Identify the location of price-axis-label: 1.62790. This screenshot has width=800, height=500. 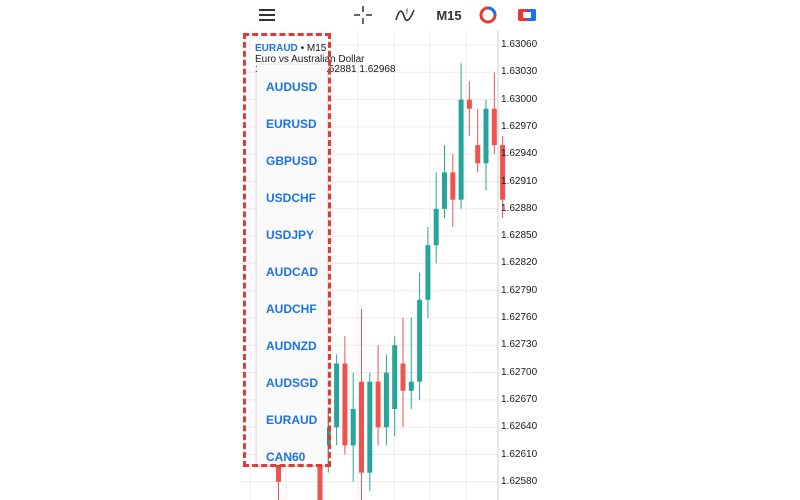
(519, 290).